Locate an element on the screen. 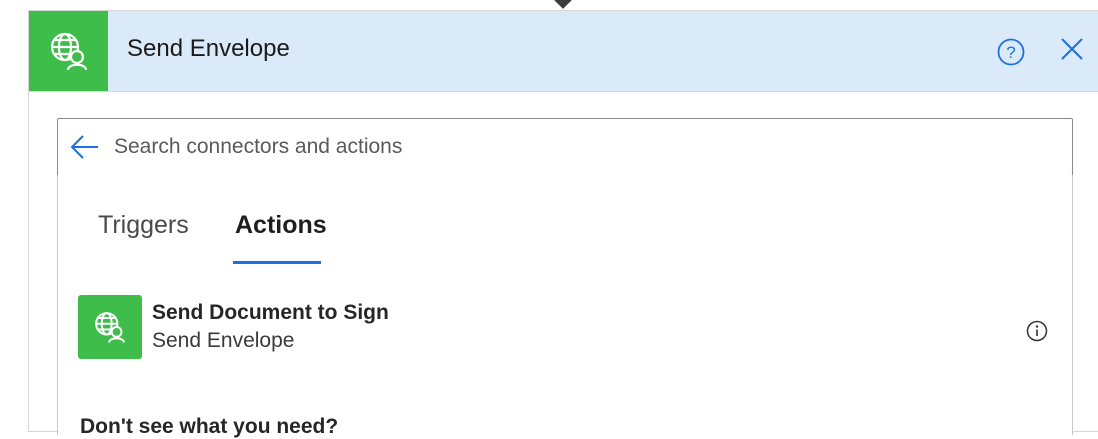 The width and height of the screenshot is (1098, 439). tab-triggers: Triggers is located at coordinates (143, 225).